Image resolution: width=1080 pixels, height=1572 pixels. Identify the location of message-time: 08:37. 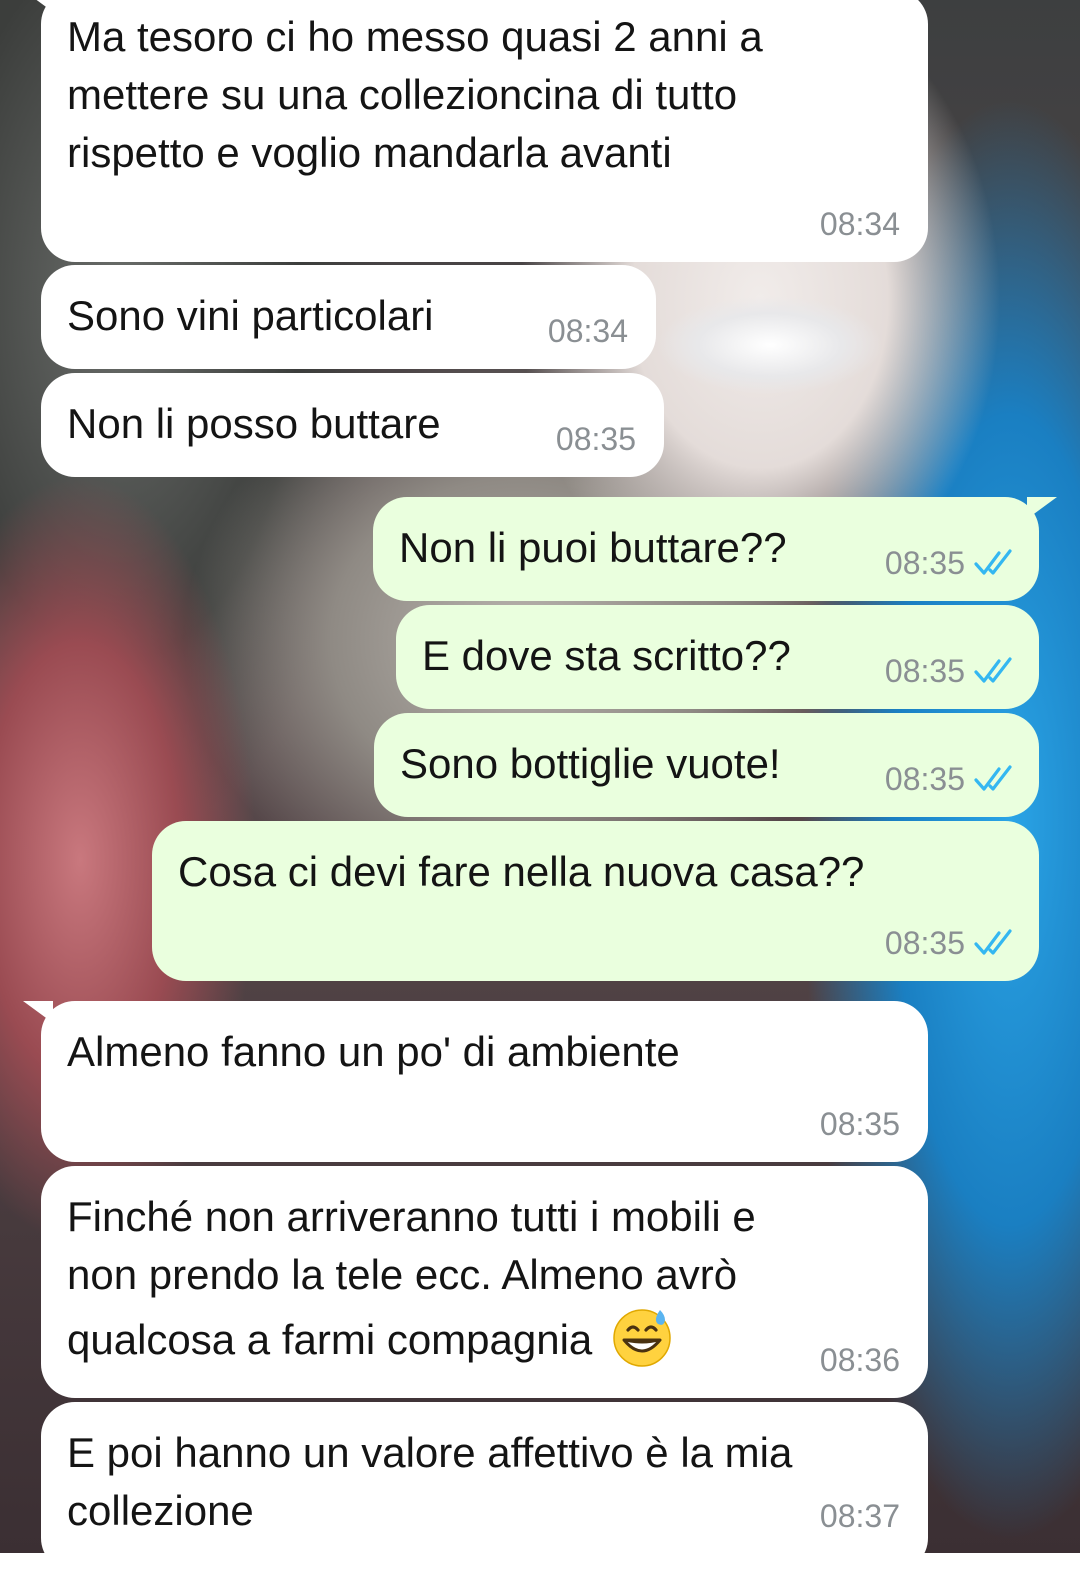
(859, 1516).